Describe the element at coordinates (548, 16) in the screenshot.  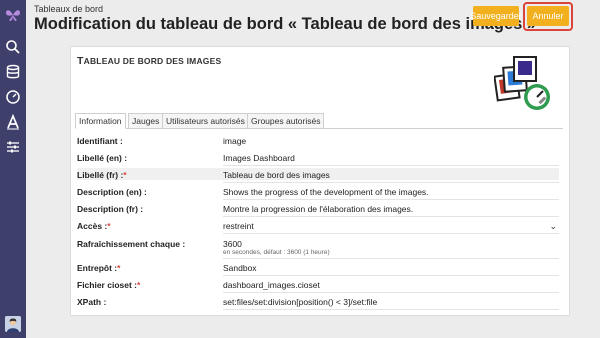
I see `cancel-button-highlight` at that location.